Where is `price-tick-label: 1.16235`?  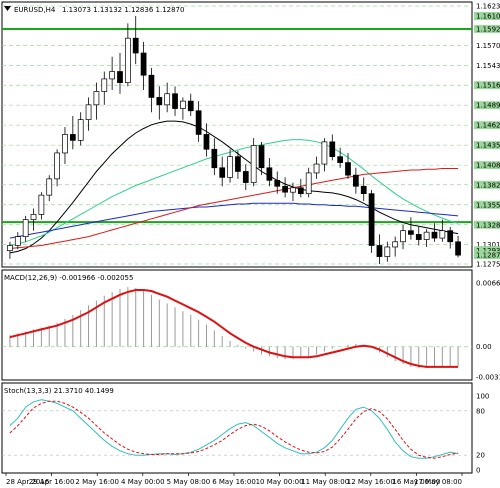
price-tick-label: 1.16235 is located at coordinates (488, 7).